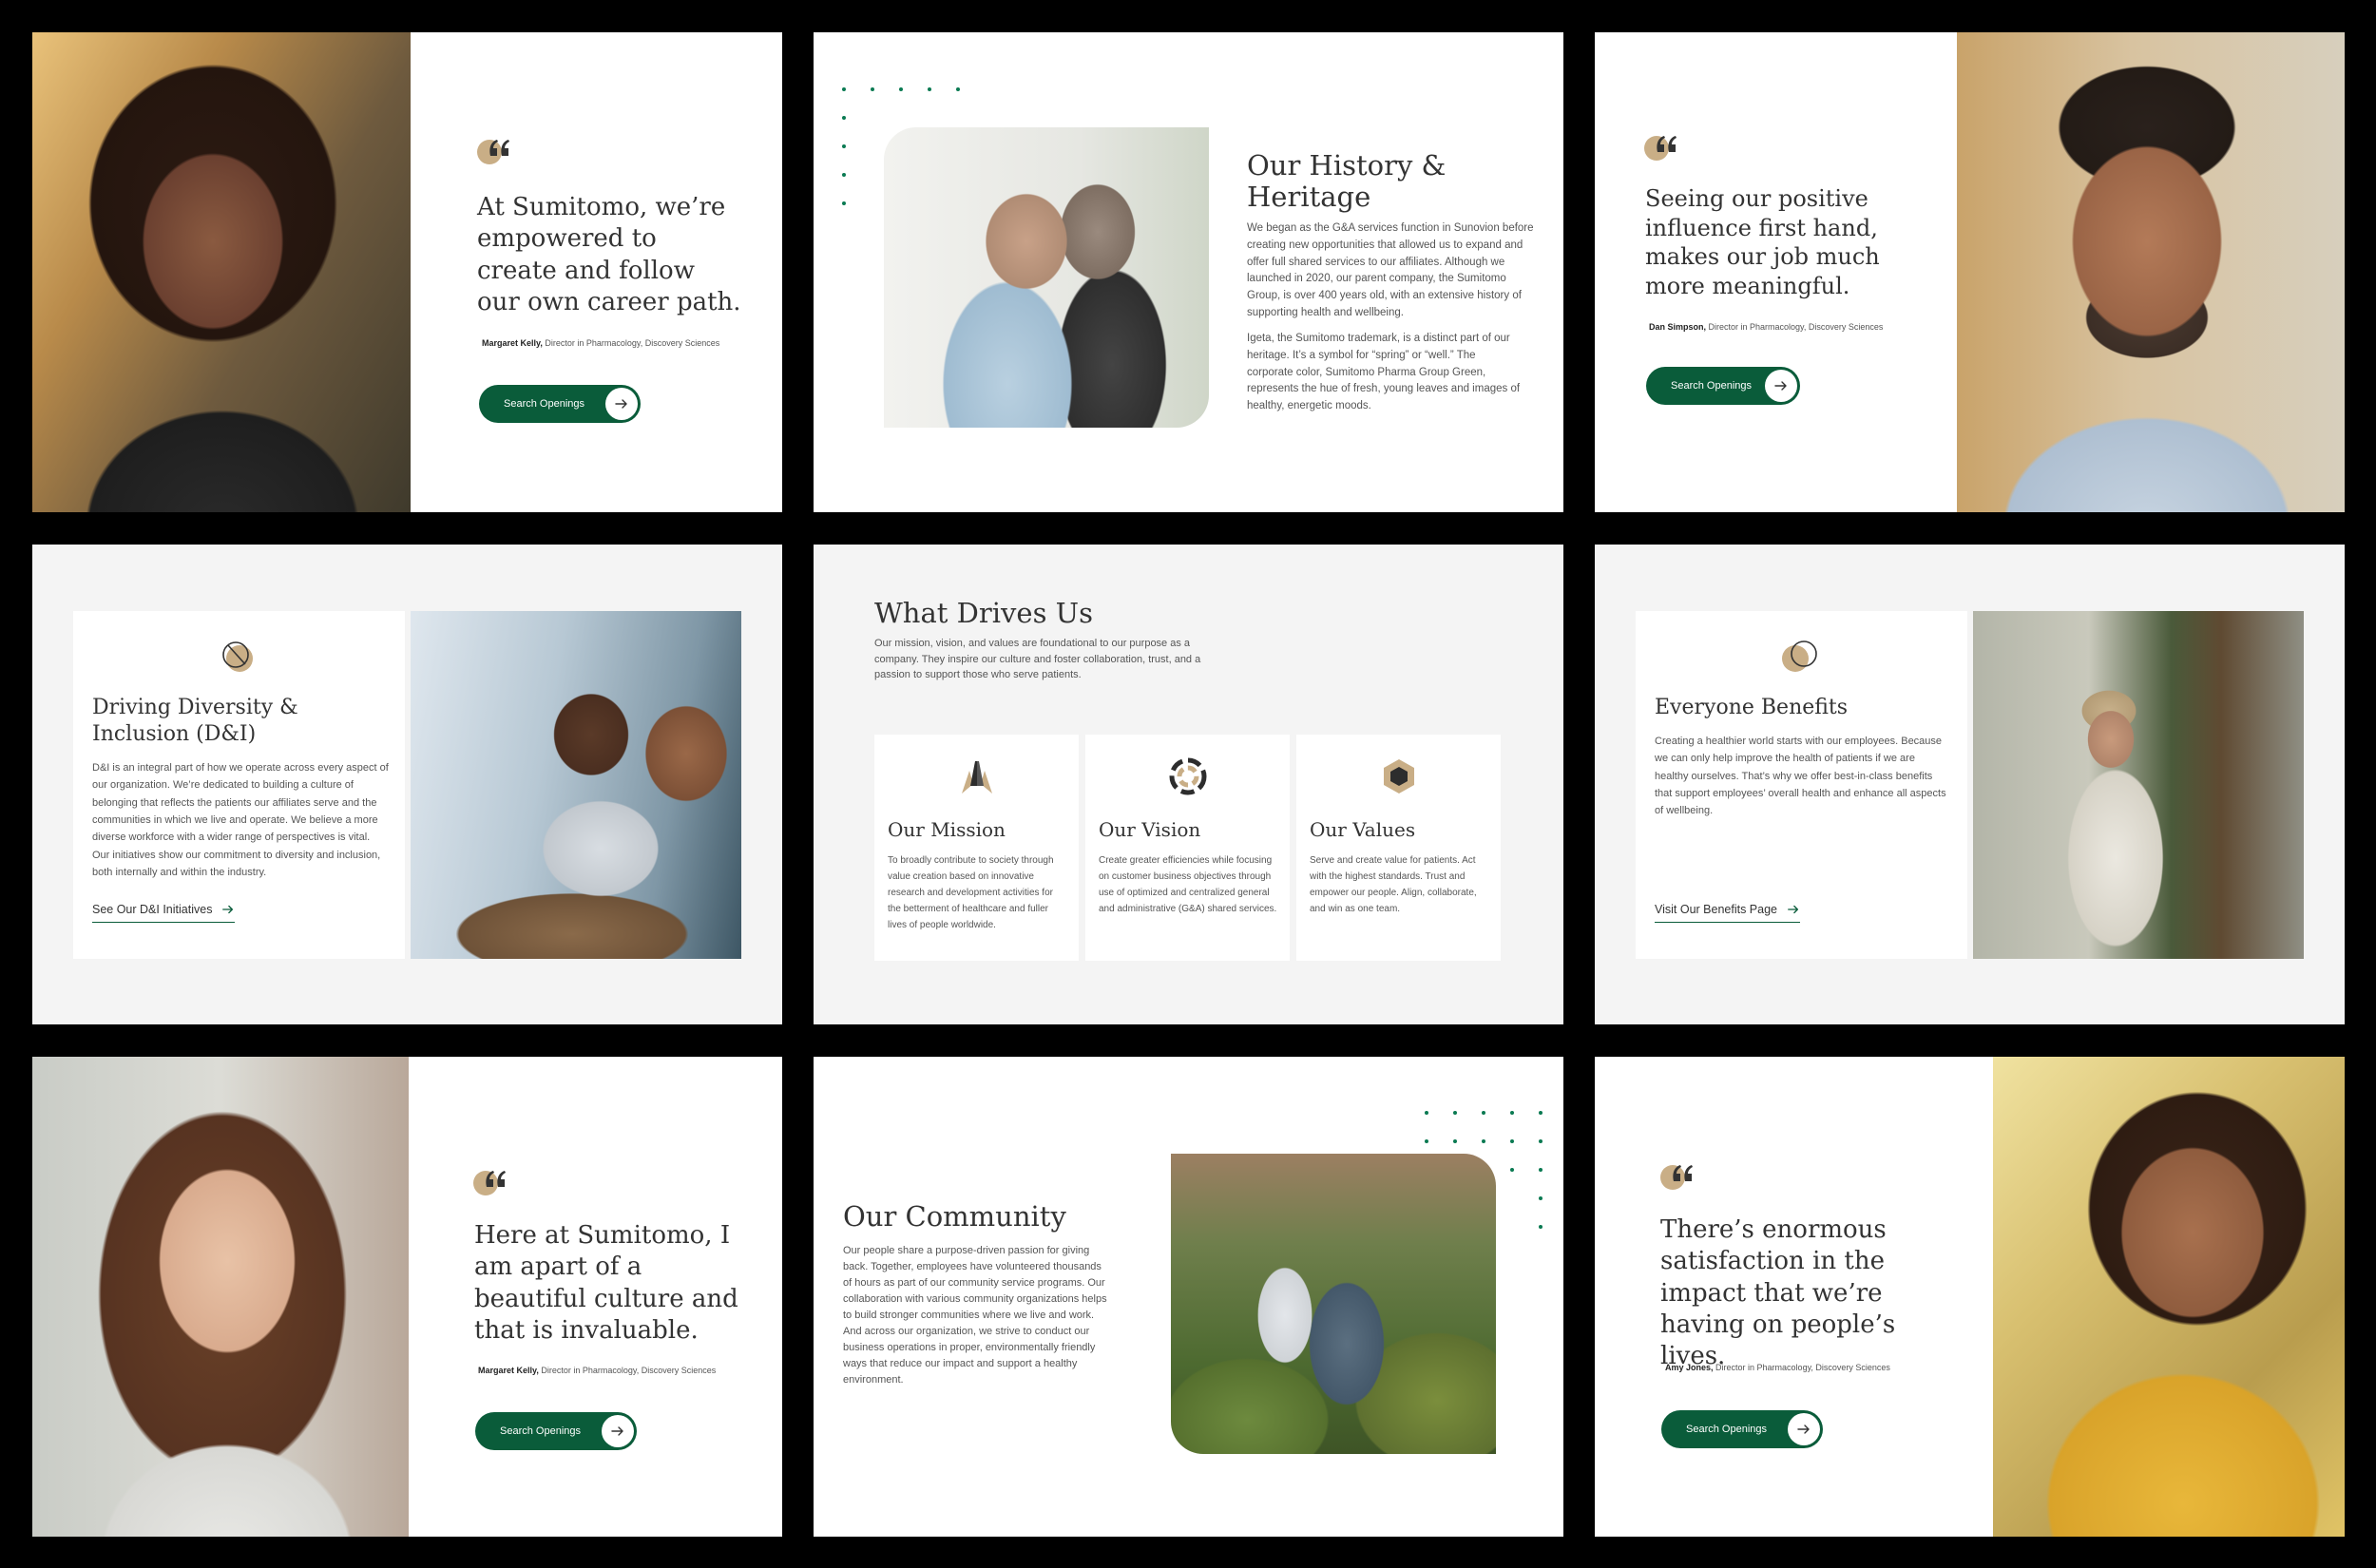 This screenshot has width=2376, height=1568. What do you see at coordinates (954, 1216) in the screenshot?
I see `section-title: Our Community` at bounding box center [954, 1216].